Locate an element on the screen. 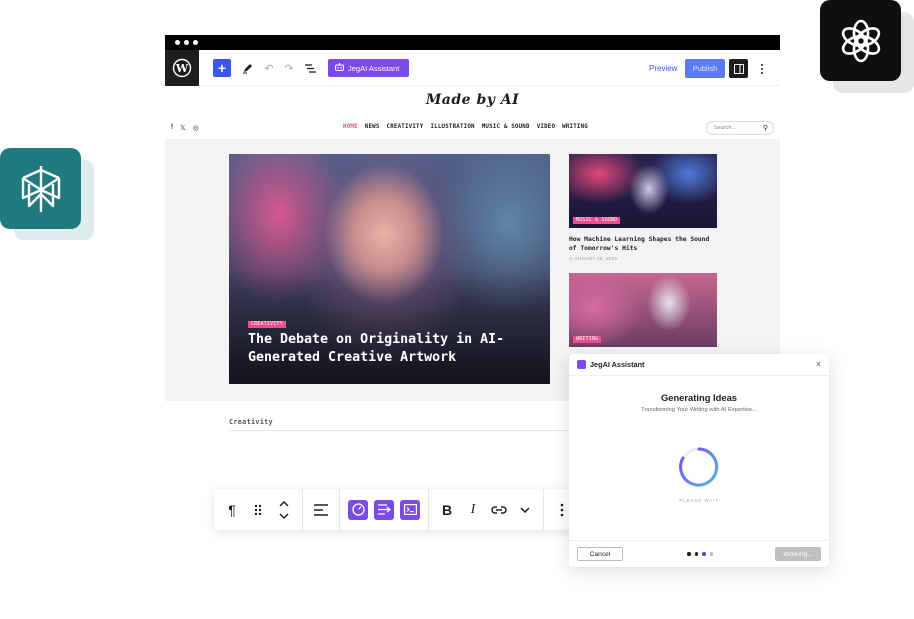 The image size is (914, 619). ai-gauge-icon is located at coordinates (358, 509).